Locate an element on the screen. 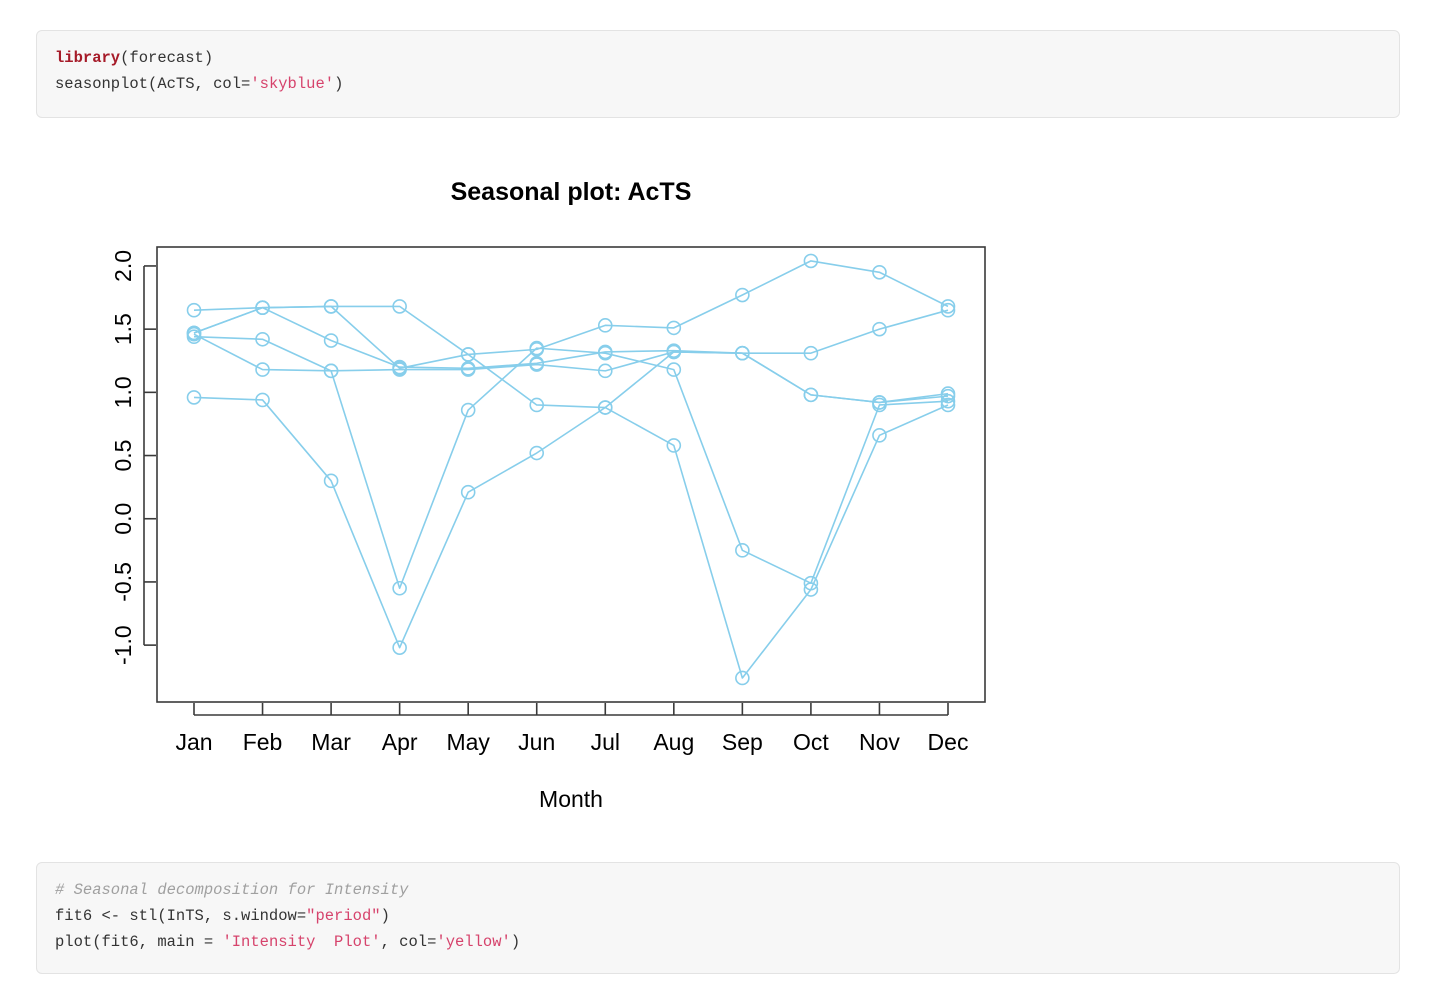 The height and width of the screenshot is (1000, 1436). y-axis-tick-label: 0.5 is located at coordinates (123, 456).